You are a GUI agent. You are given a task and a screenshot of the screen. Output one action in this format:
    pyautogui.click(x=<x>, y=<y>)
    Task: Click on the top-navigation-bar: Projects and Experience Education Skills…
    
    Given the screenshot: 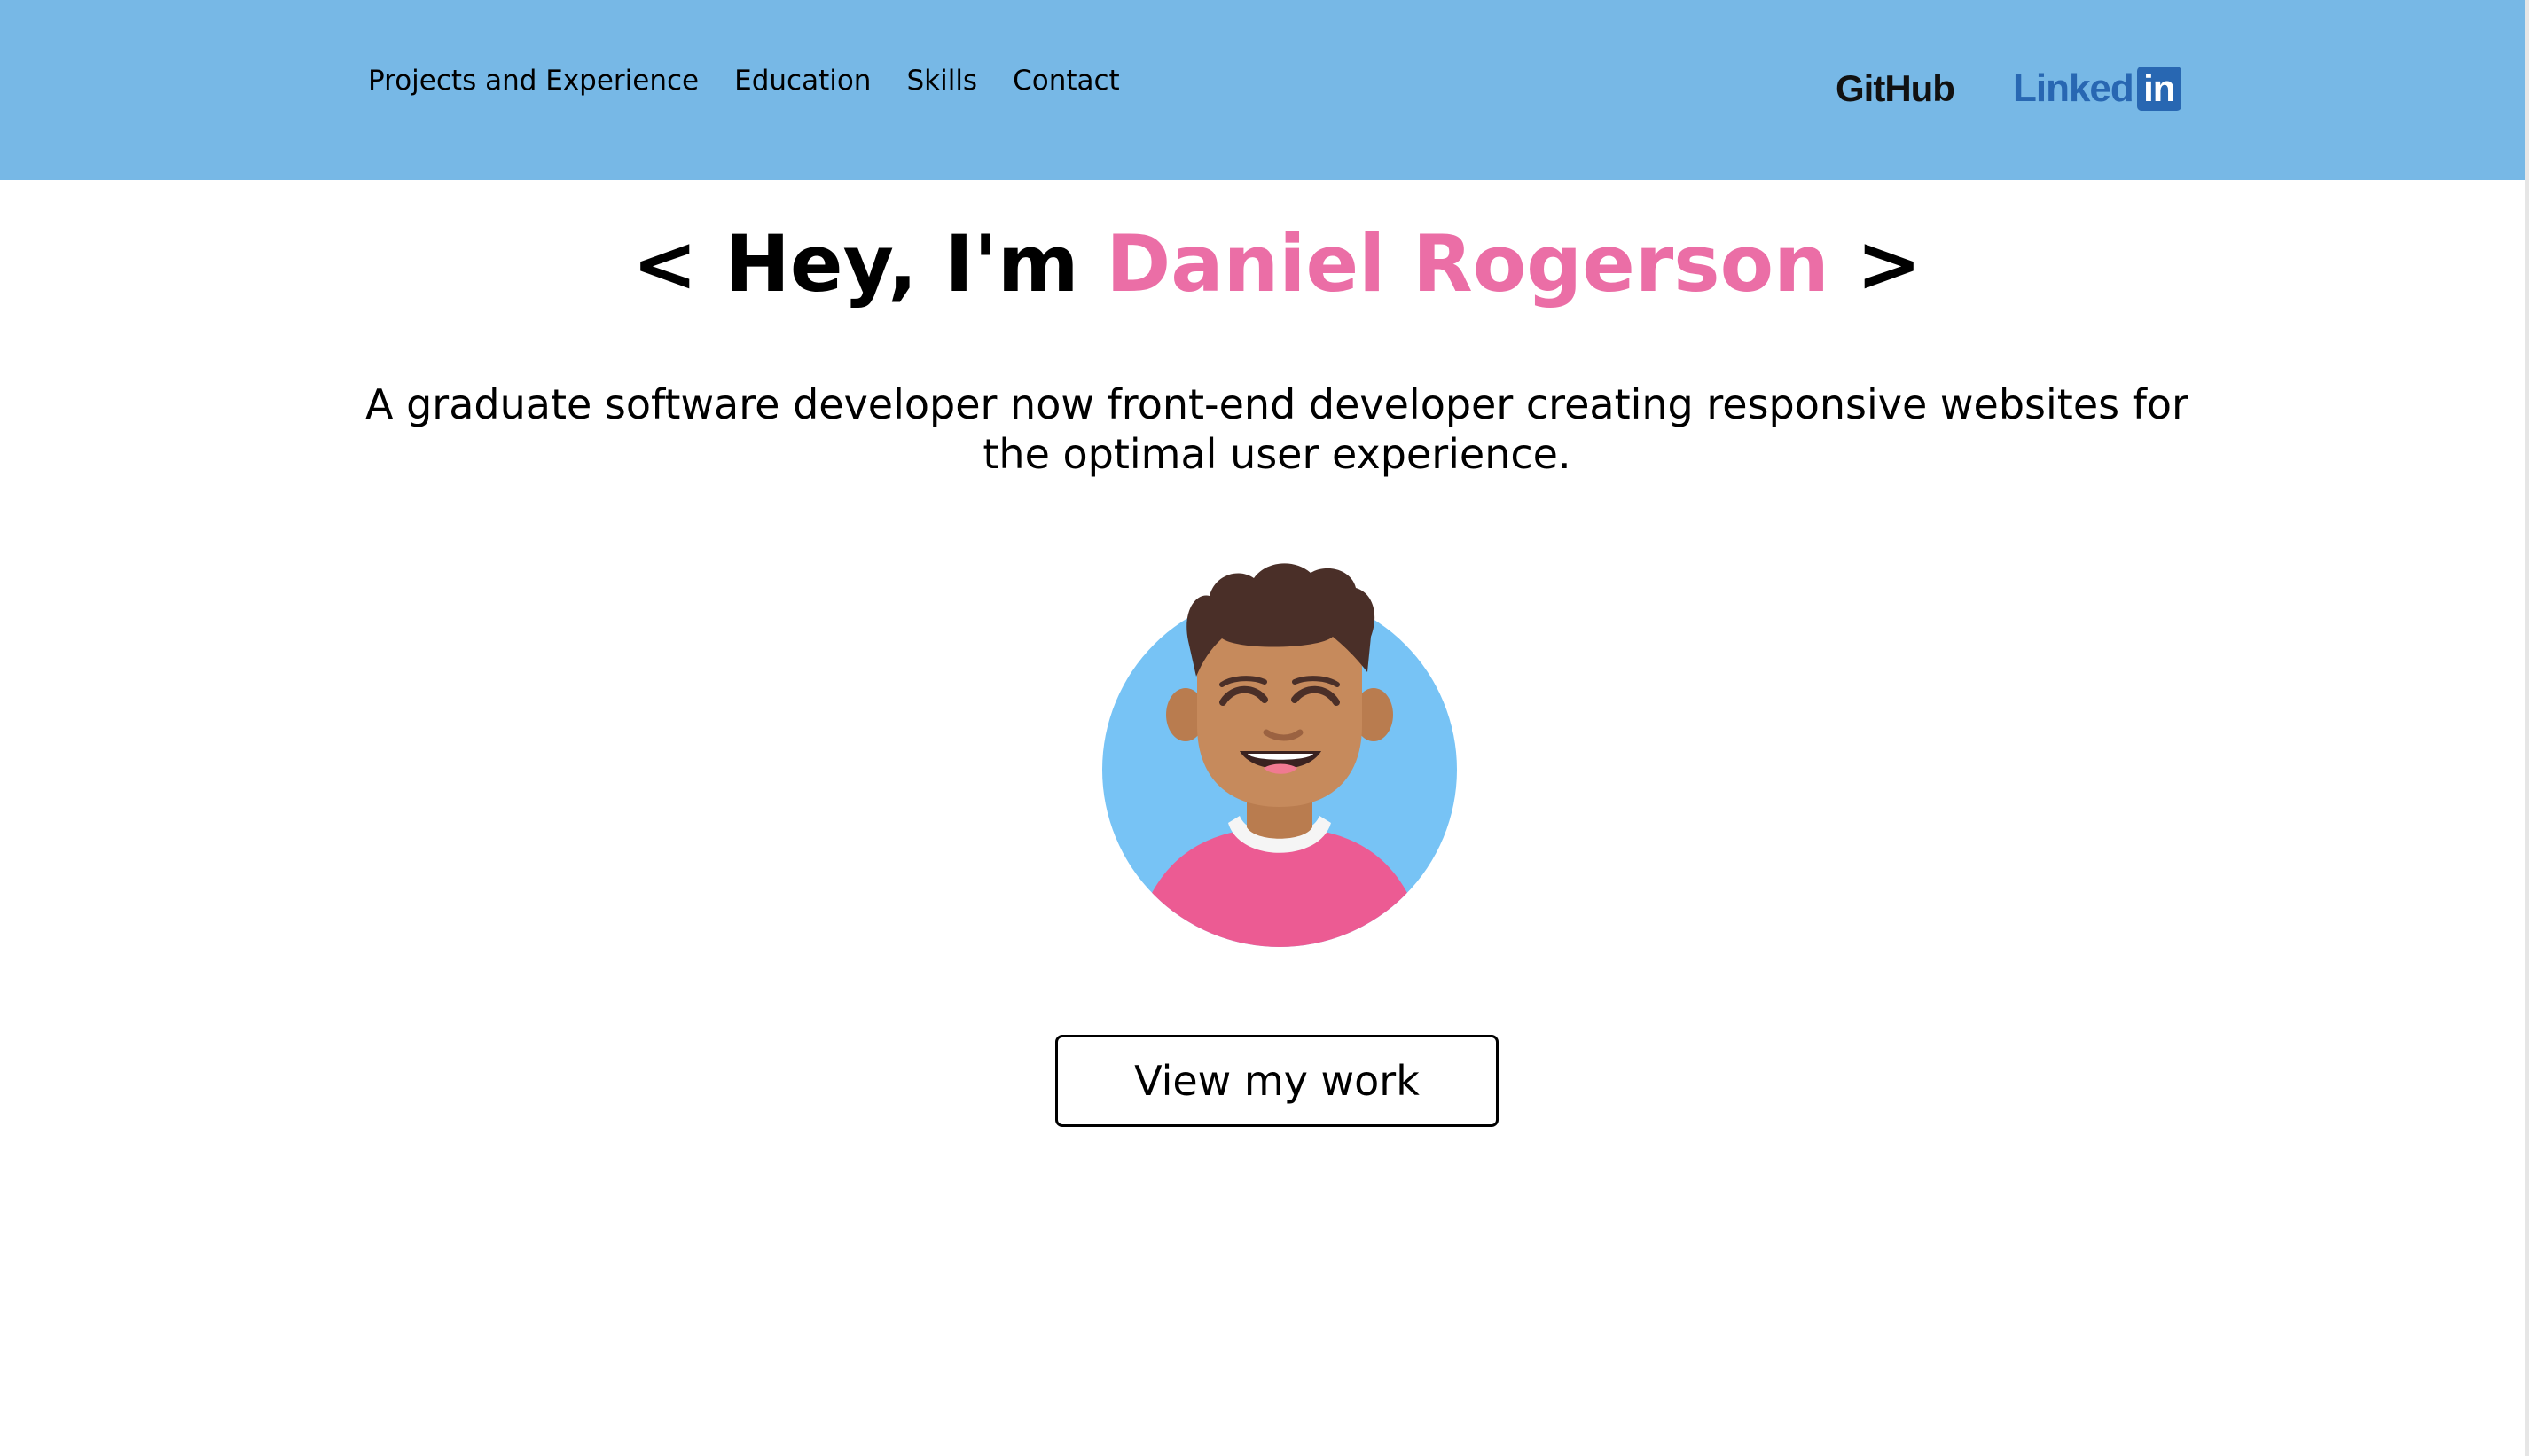 What is the action you would take?
    pyautogui.click(x=1262, y=90)
    